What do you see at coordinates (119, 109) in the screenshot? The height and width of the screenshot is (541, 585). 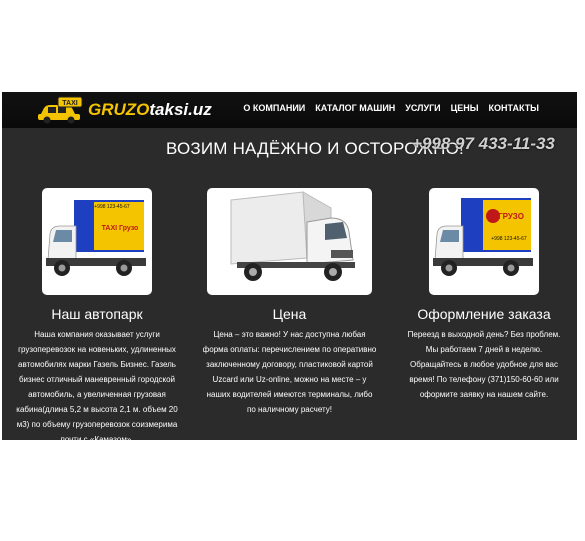 I see `brand-name-part1: GRUZO` at bounding box center [119, 109].